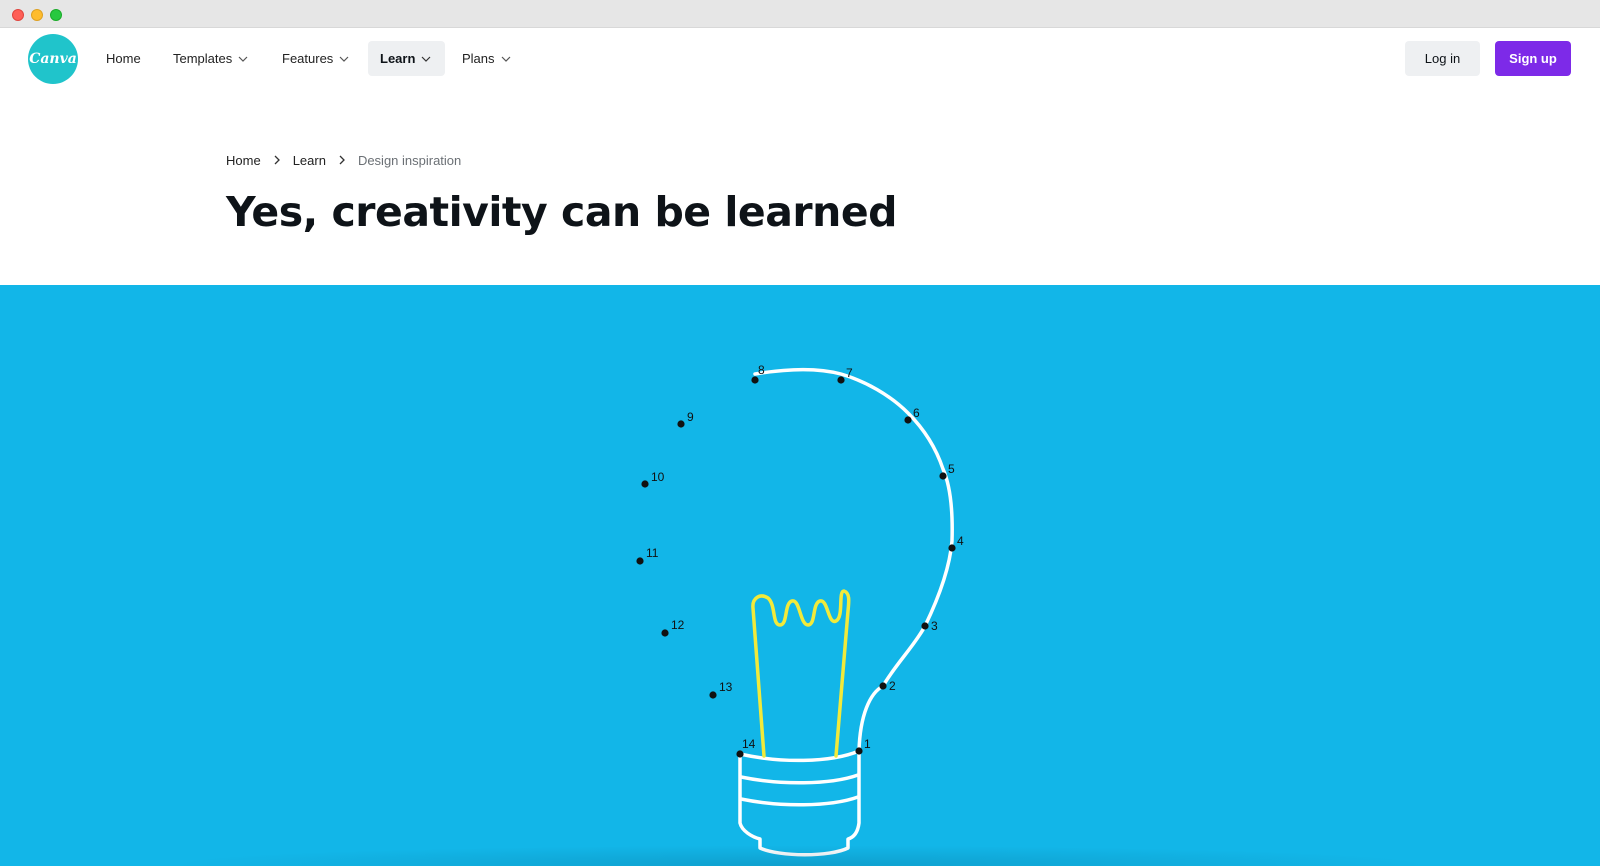 The image size is (1600, 866). What do you see at coordinates (800, 855) in the screenshot?
I see `hero-bottom-shadow` at bounding box center [800, 855].